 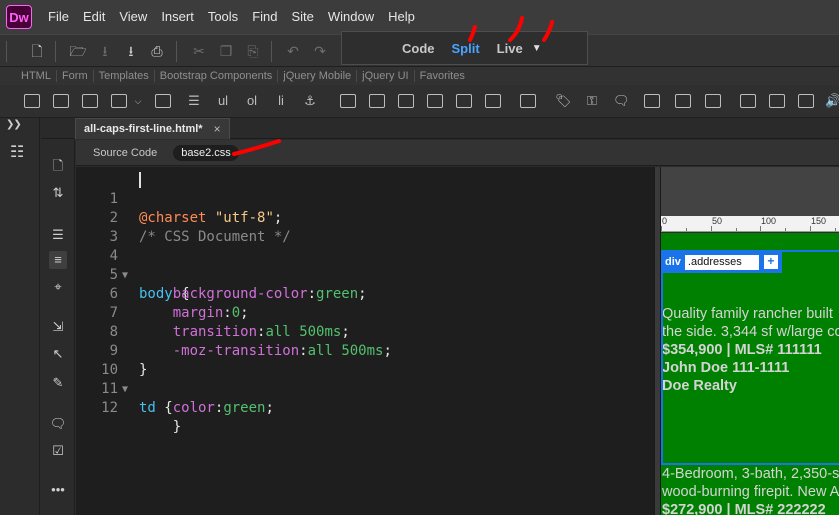 I want to click on tab-templates: Templates, so click(x=124, y=76).